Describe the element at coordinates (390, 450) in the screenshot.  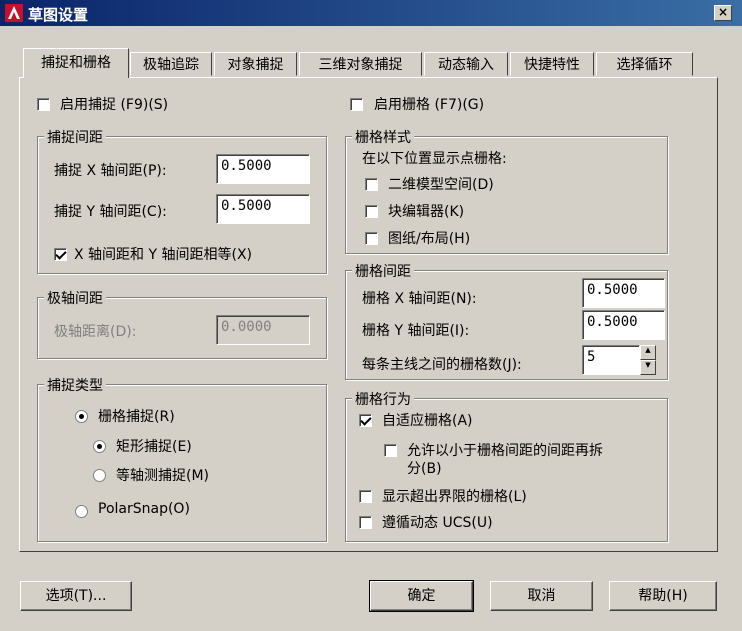
I see `subdivide-checkbox` at that location.